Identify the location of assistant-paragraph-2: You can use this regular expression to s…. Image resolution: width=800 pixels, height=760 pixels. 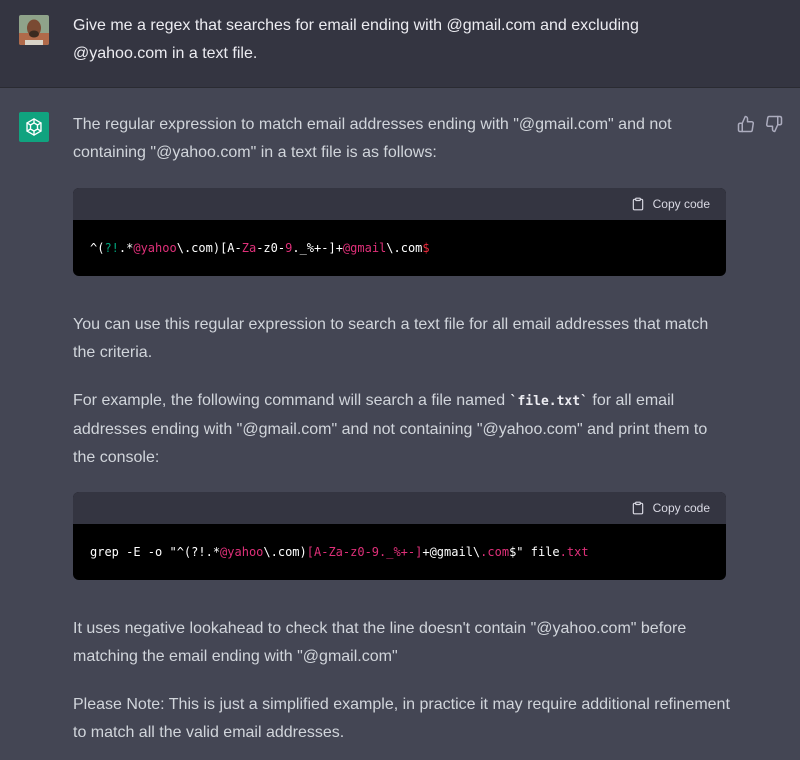
(391, 338).